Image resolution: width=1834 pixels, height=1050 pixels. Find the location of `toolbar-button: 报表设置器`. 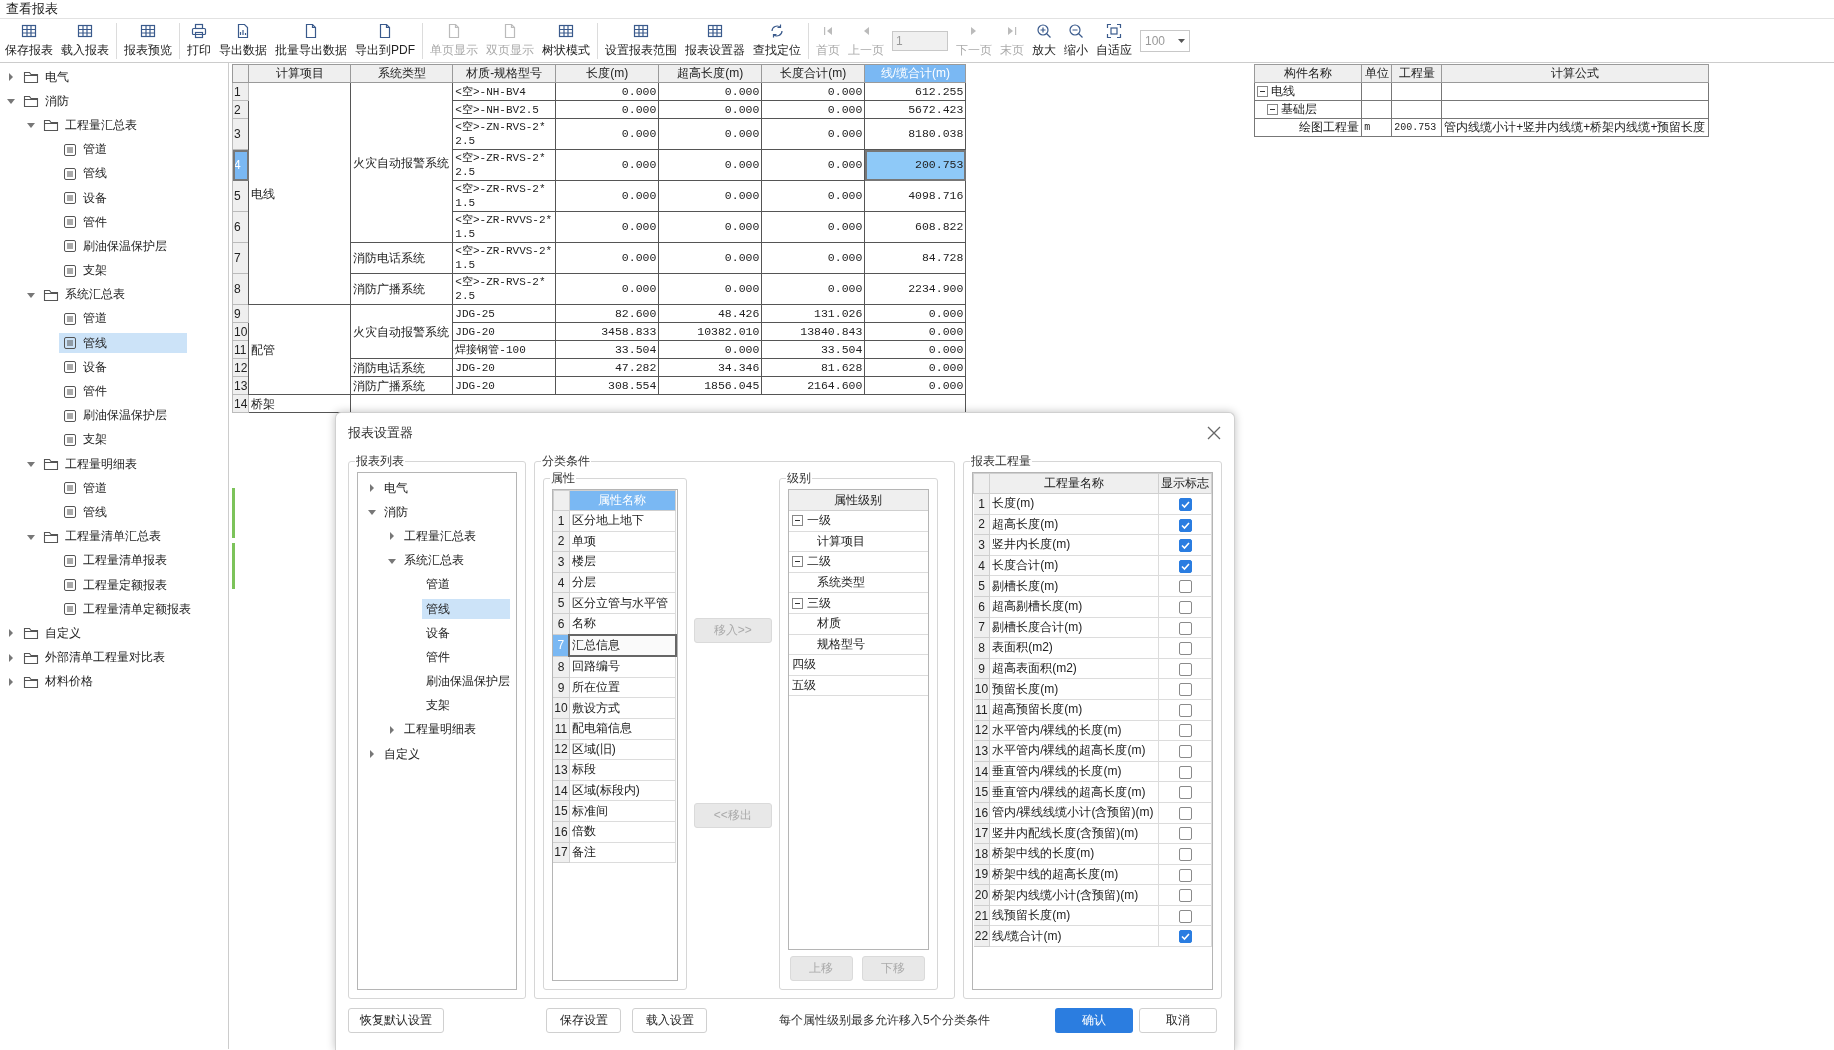

toolbar-button: 报表设置器 is located at coordinates (715, 40).